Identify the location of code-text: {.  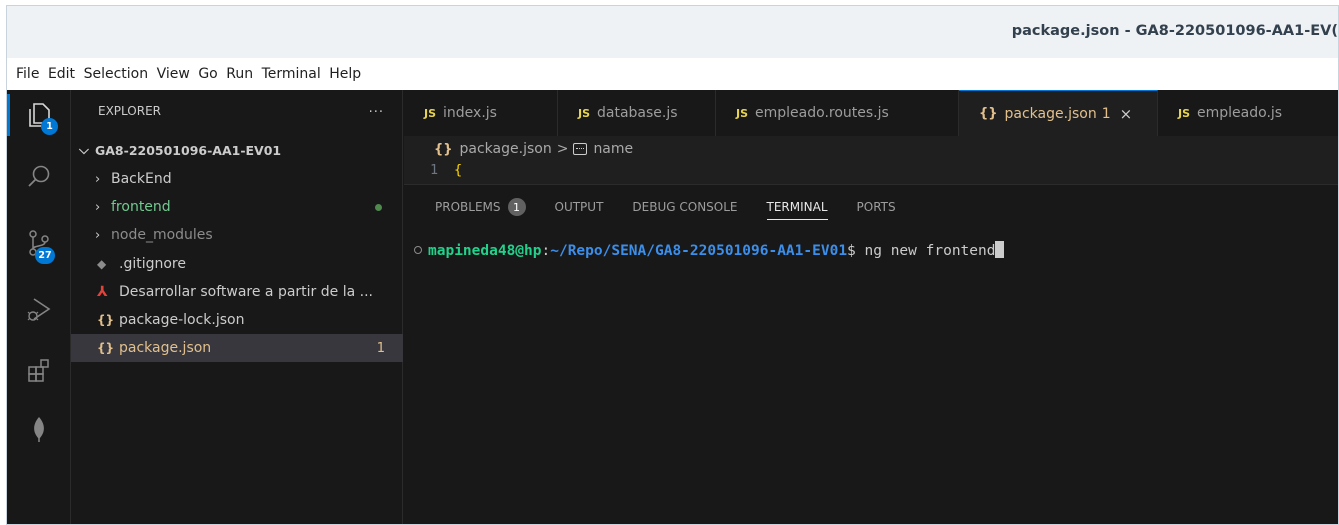
(458, 170).